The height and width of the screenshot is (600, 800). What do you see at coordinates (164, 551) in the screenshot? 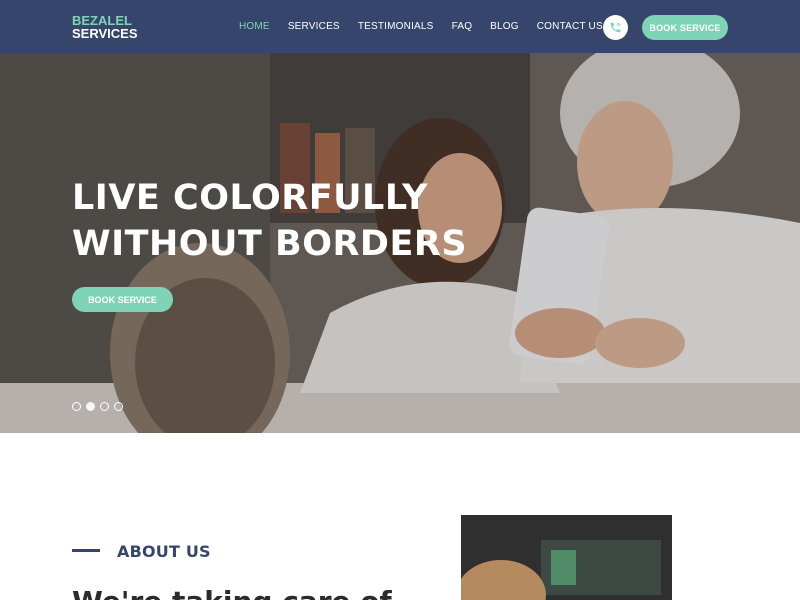
I see `about-label: ABOUT US` at bounding box center [164, 551].